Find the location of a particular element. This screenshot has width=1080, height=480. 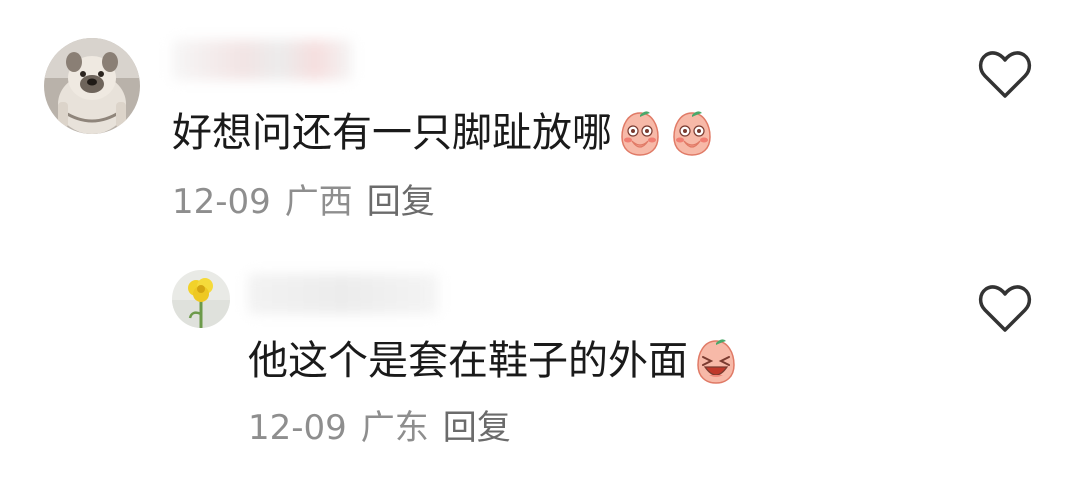

comment-text: 他这个是套在鞋子的外面 is located at coordinates (494, 361).